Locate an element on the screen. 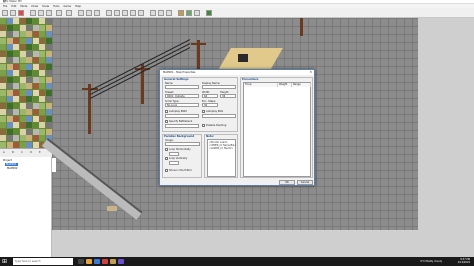 The image size is (474, 266). file-explorer-icon is located at coordinates (89, 261).